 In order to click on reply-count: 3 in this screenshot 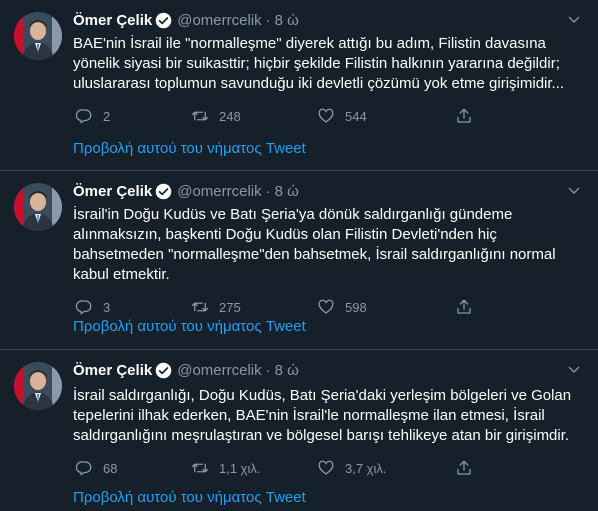, I will do `click(107, 307)`.